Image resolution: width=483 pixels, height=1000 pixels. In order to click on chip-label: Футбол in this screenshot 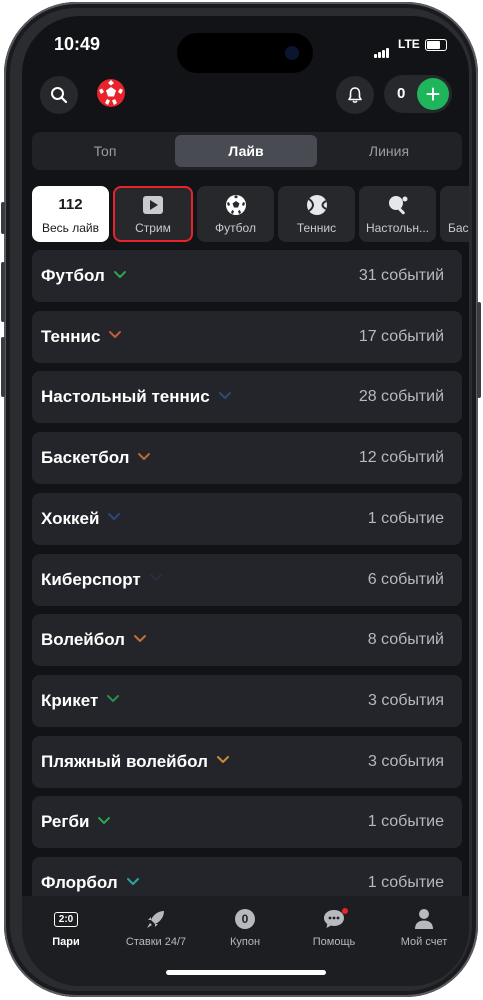, I will do `click(235, 228)`.